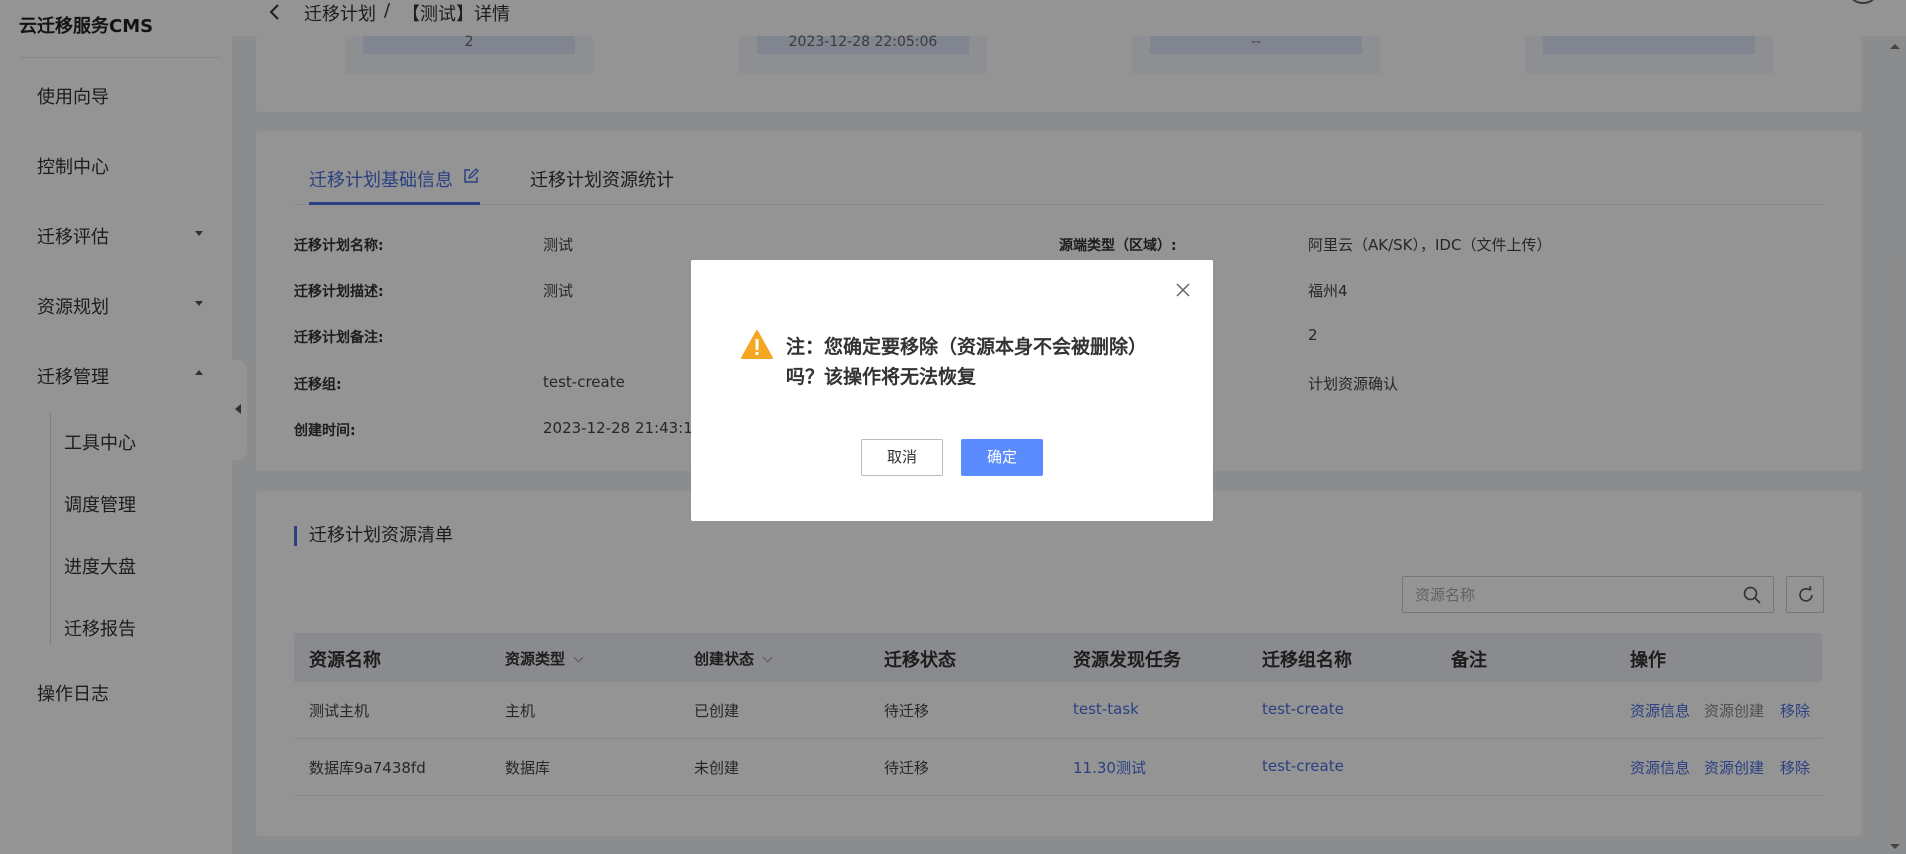 The image size is (1906, 854). What do you see at coordinates (1895, 46) in the screenshot?
I see `scroll-up-icon` at bounding box center [1895, 46].